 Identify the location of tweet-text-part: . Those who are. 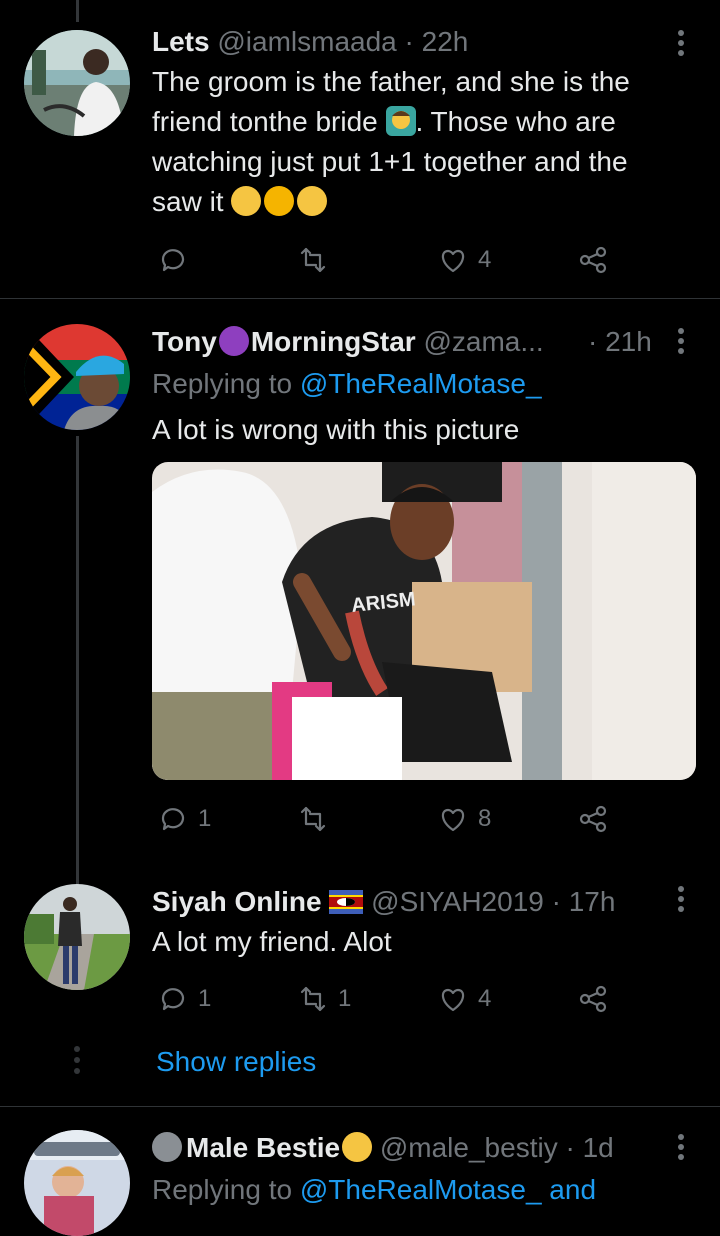
(515, 121).